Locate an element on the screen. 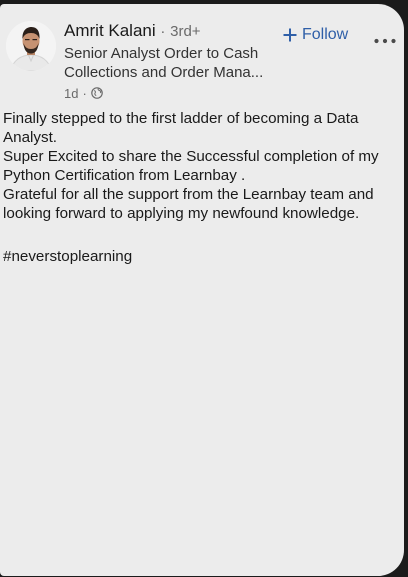  follow-button: Follow is located at coordinates (315, 35).